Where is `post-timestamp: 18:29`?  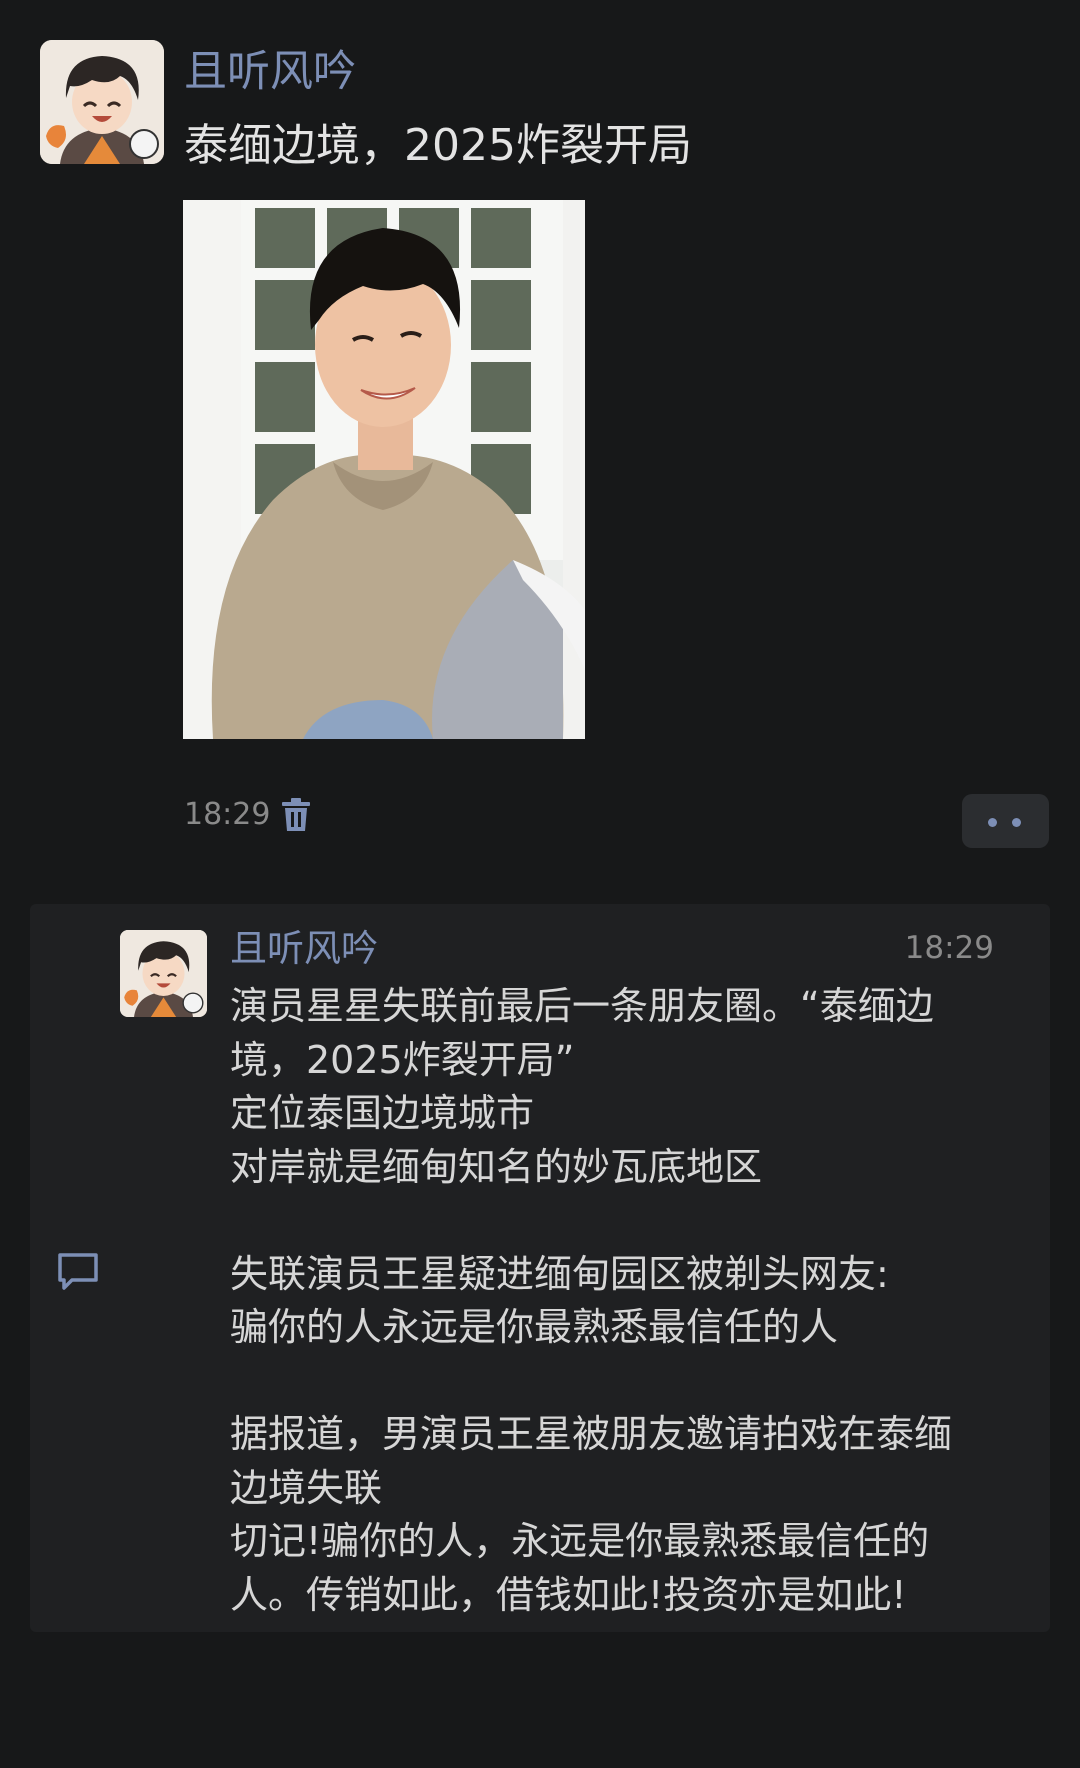
post-timestamp: 18:29 is located at coordinates (227, 814).